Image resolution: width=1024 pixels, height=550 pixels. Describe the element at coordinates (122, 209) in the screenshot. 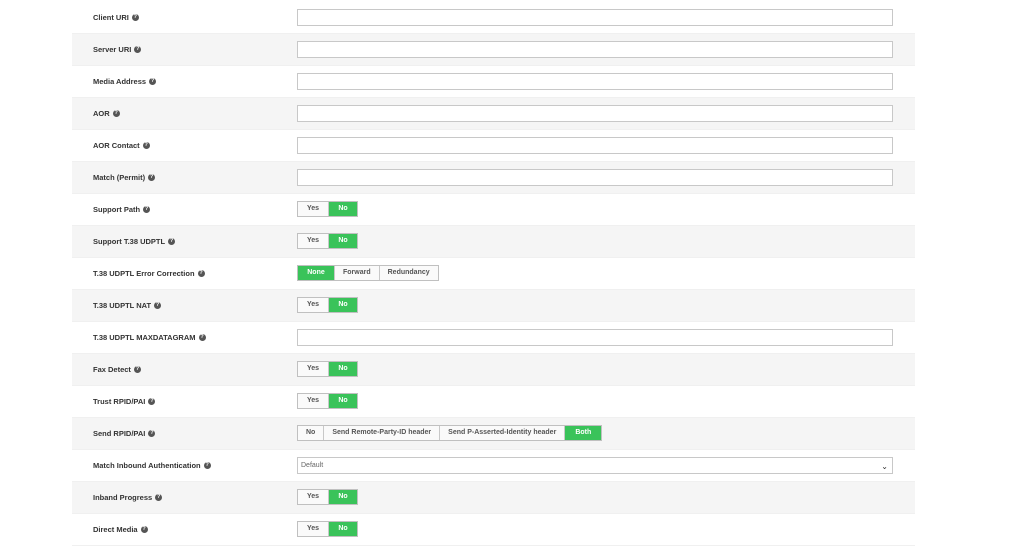

I see `support-path-label: Support Path?` at that location.